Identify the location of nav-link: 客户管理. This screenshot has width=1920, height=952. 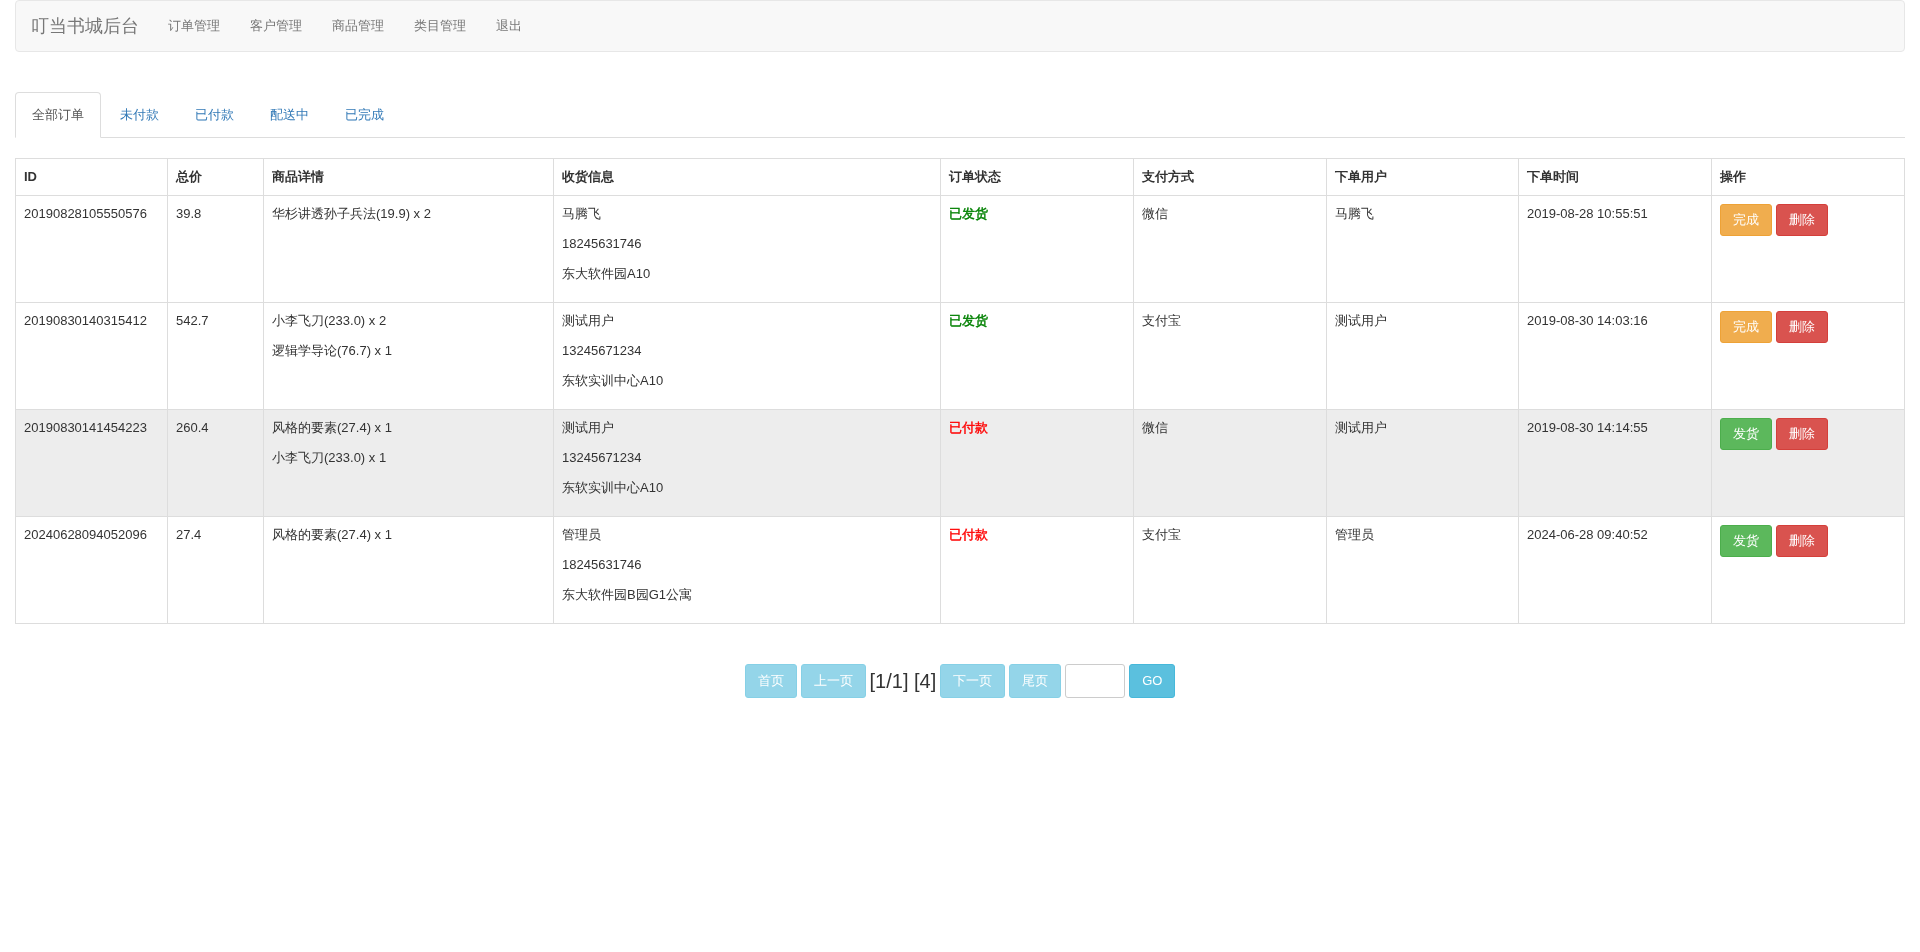
(276, 26).